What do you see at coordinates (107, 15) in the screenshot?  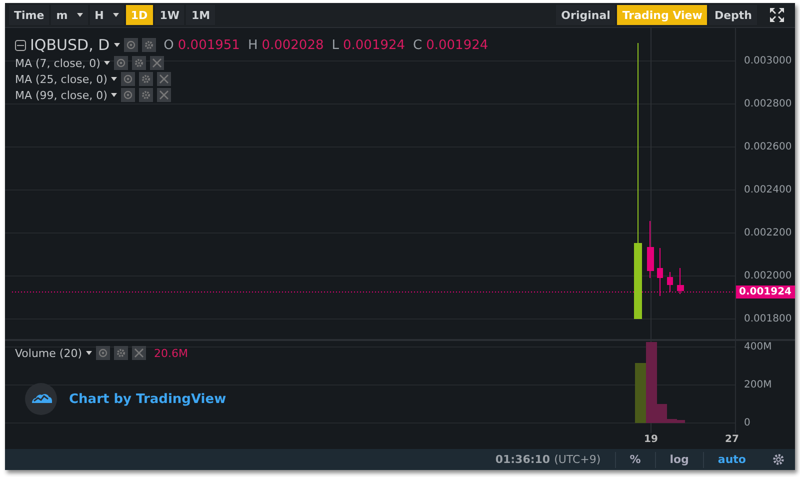 I see `interval-tab: H` at bounding box center [107, 15].